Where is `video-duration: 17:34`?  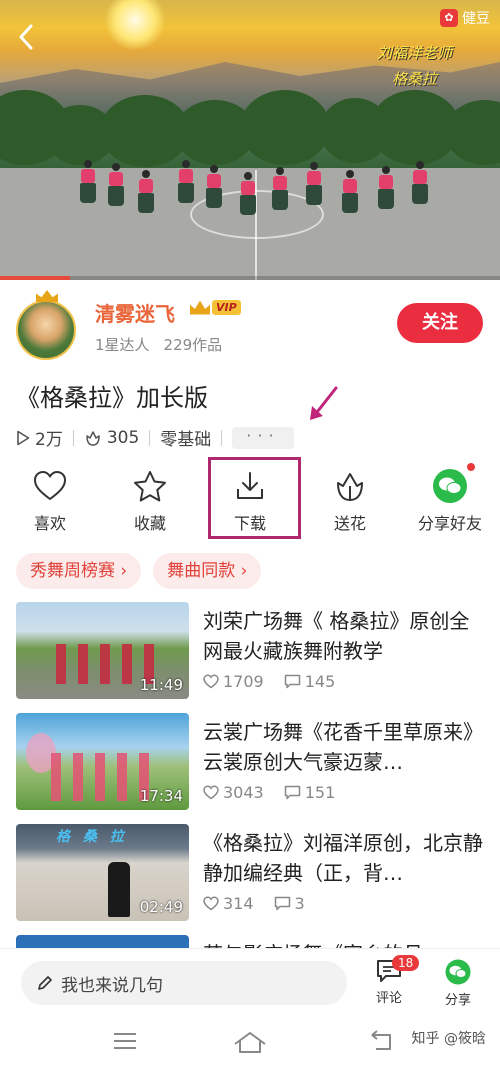 video-duration: 17:34 is located at coordinates (161, 796).